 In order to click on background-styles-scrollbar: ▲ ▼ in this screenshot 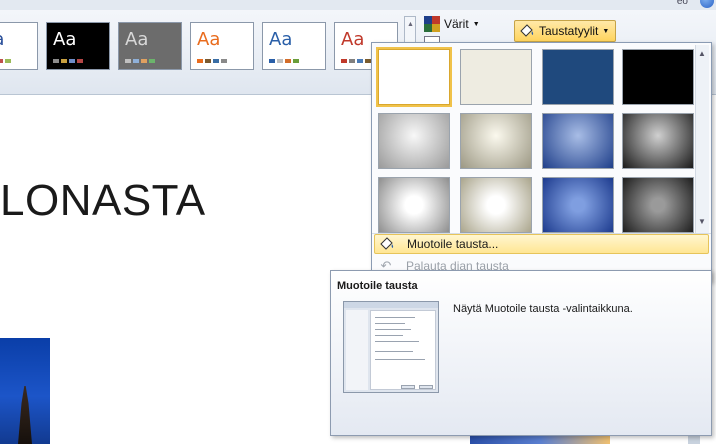, I will do `click(702, 139)`.